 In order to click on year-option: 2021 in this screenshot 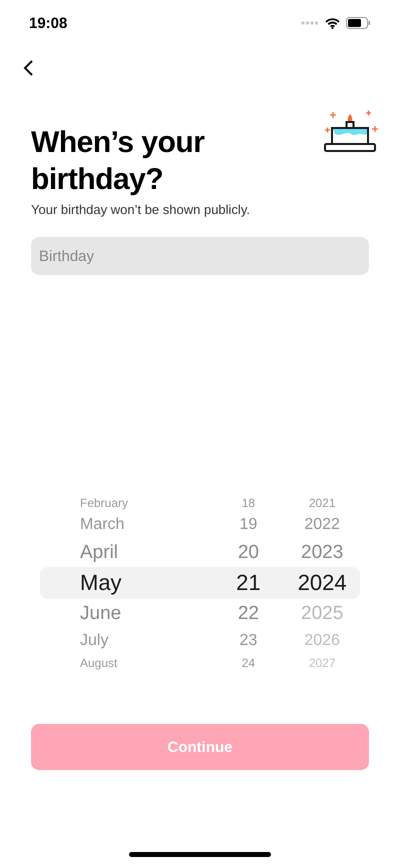, I will do `click(322, 503)`.